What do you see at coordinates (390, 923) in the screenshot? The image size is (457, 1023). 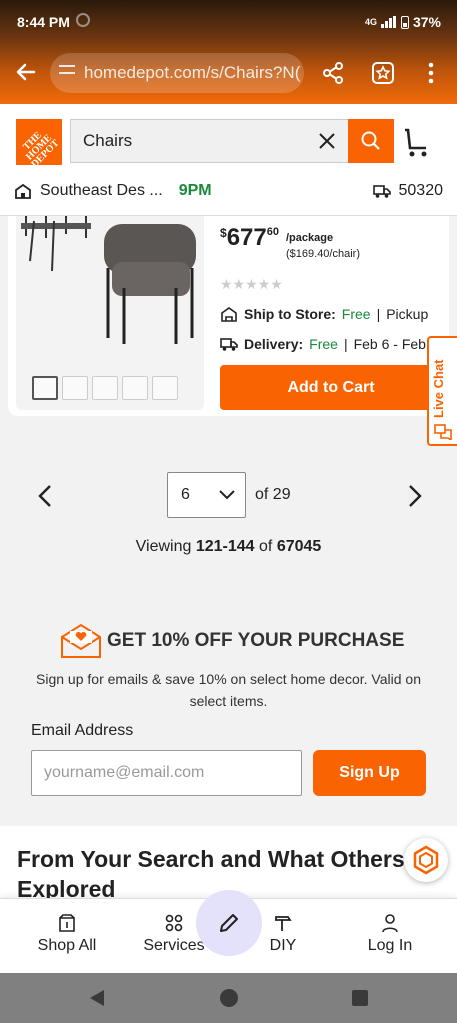 I see `user-icon` at bounding box center [390, 923].